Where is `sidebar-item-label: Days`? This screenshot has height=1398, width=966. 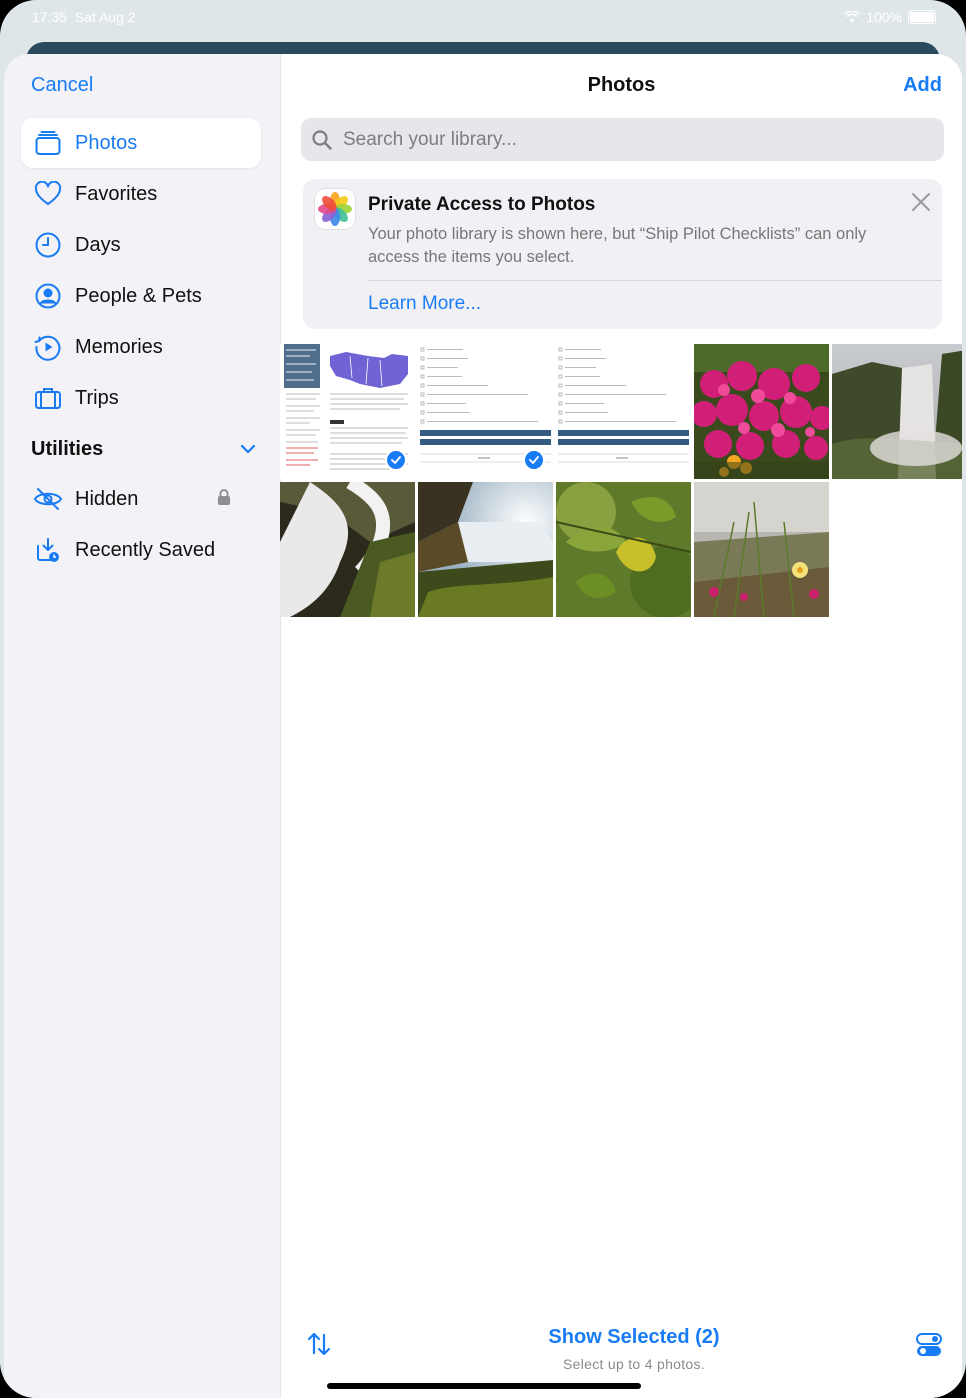 sidebar-item-label: Days is located at coordinates (98, 244).